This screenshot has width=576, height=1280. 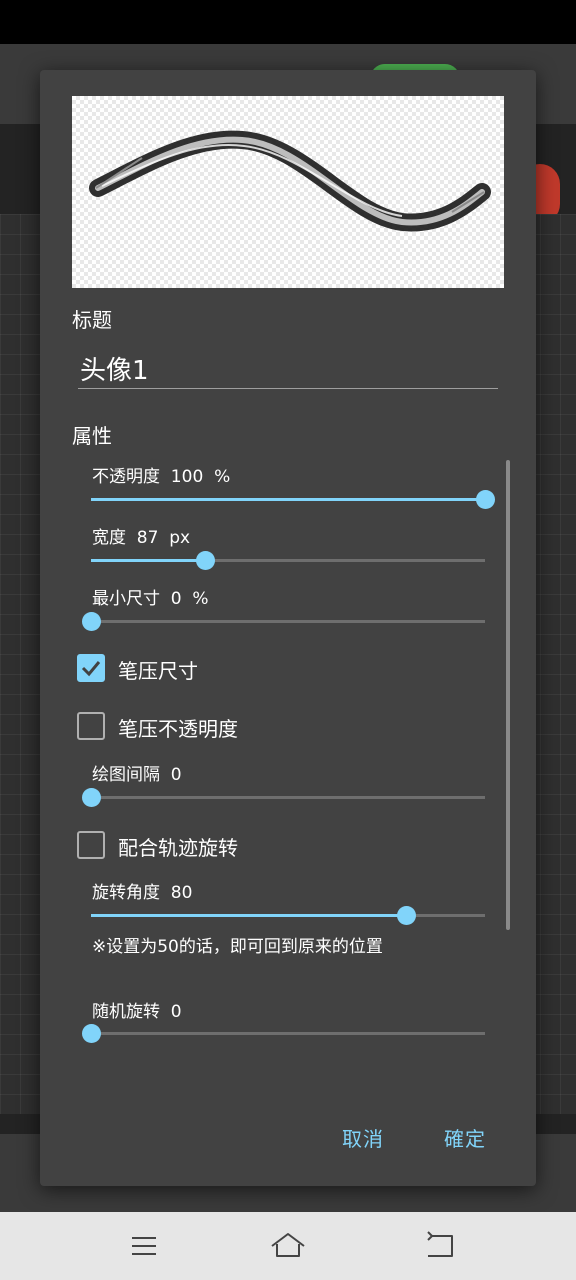 I want to click on min-size-slider, so click(x=283, y=621).